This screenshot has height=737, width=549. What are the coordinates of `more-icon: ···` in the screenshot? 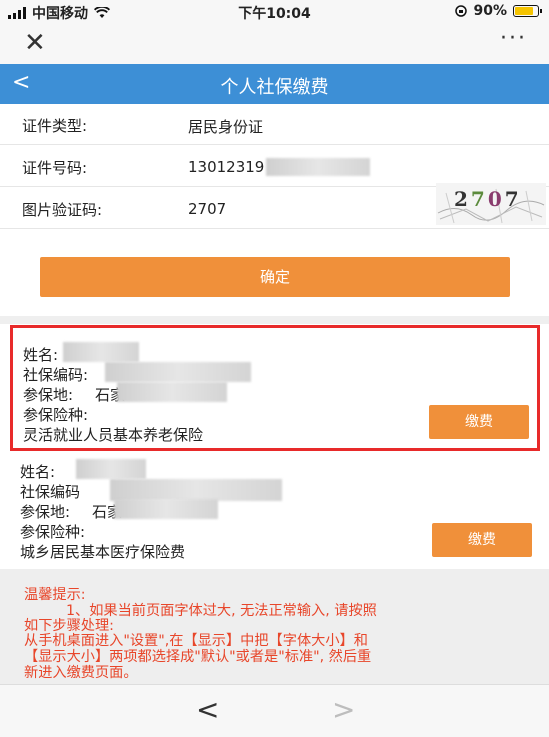 It's located at (513, 38).